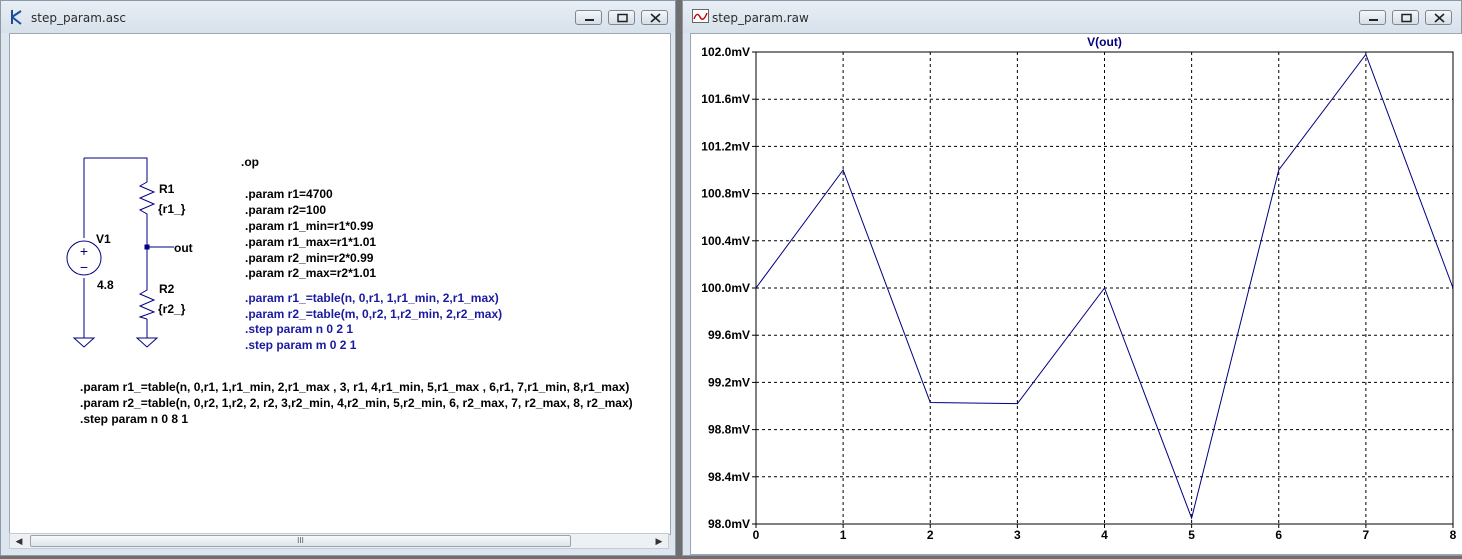 The height and width of the screenshot is (559, 1462). What do you see at coordinates (729, 477) in the screenshot?
I see `y-tick-label: 98.4mV` at bounding box center [729, 477].